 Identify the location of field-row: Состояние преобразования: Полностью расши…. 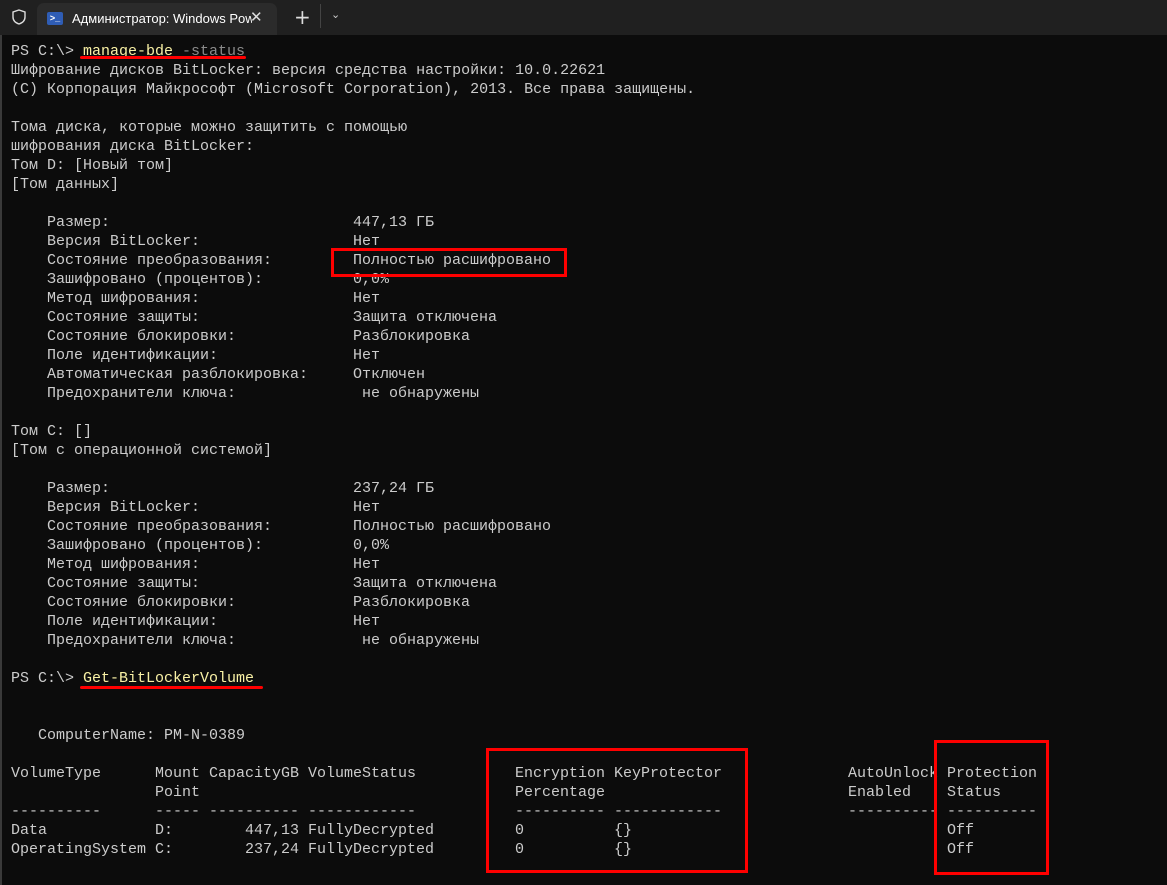
(586, 526).